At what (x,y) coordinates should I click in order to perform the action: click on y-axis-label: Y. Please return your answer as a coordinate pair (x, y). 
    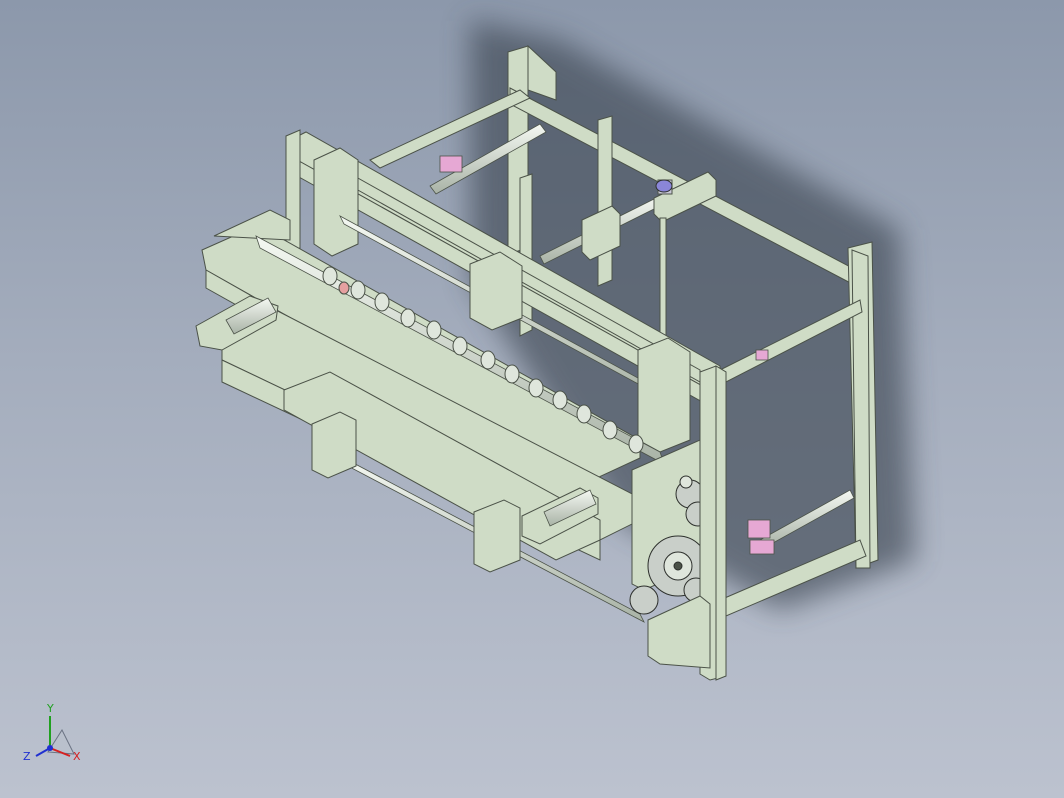
    Looking at the image, I should click on (50, 708).